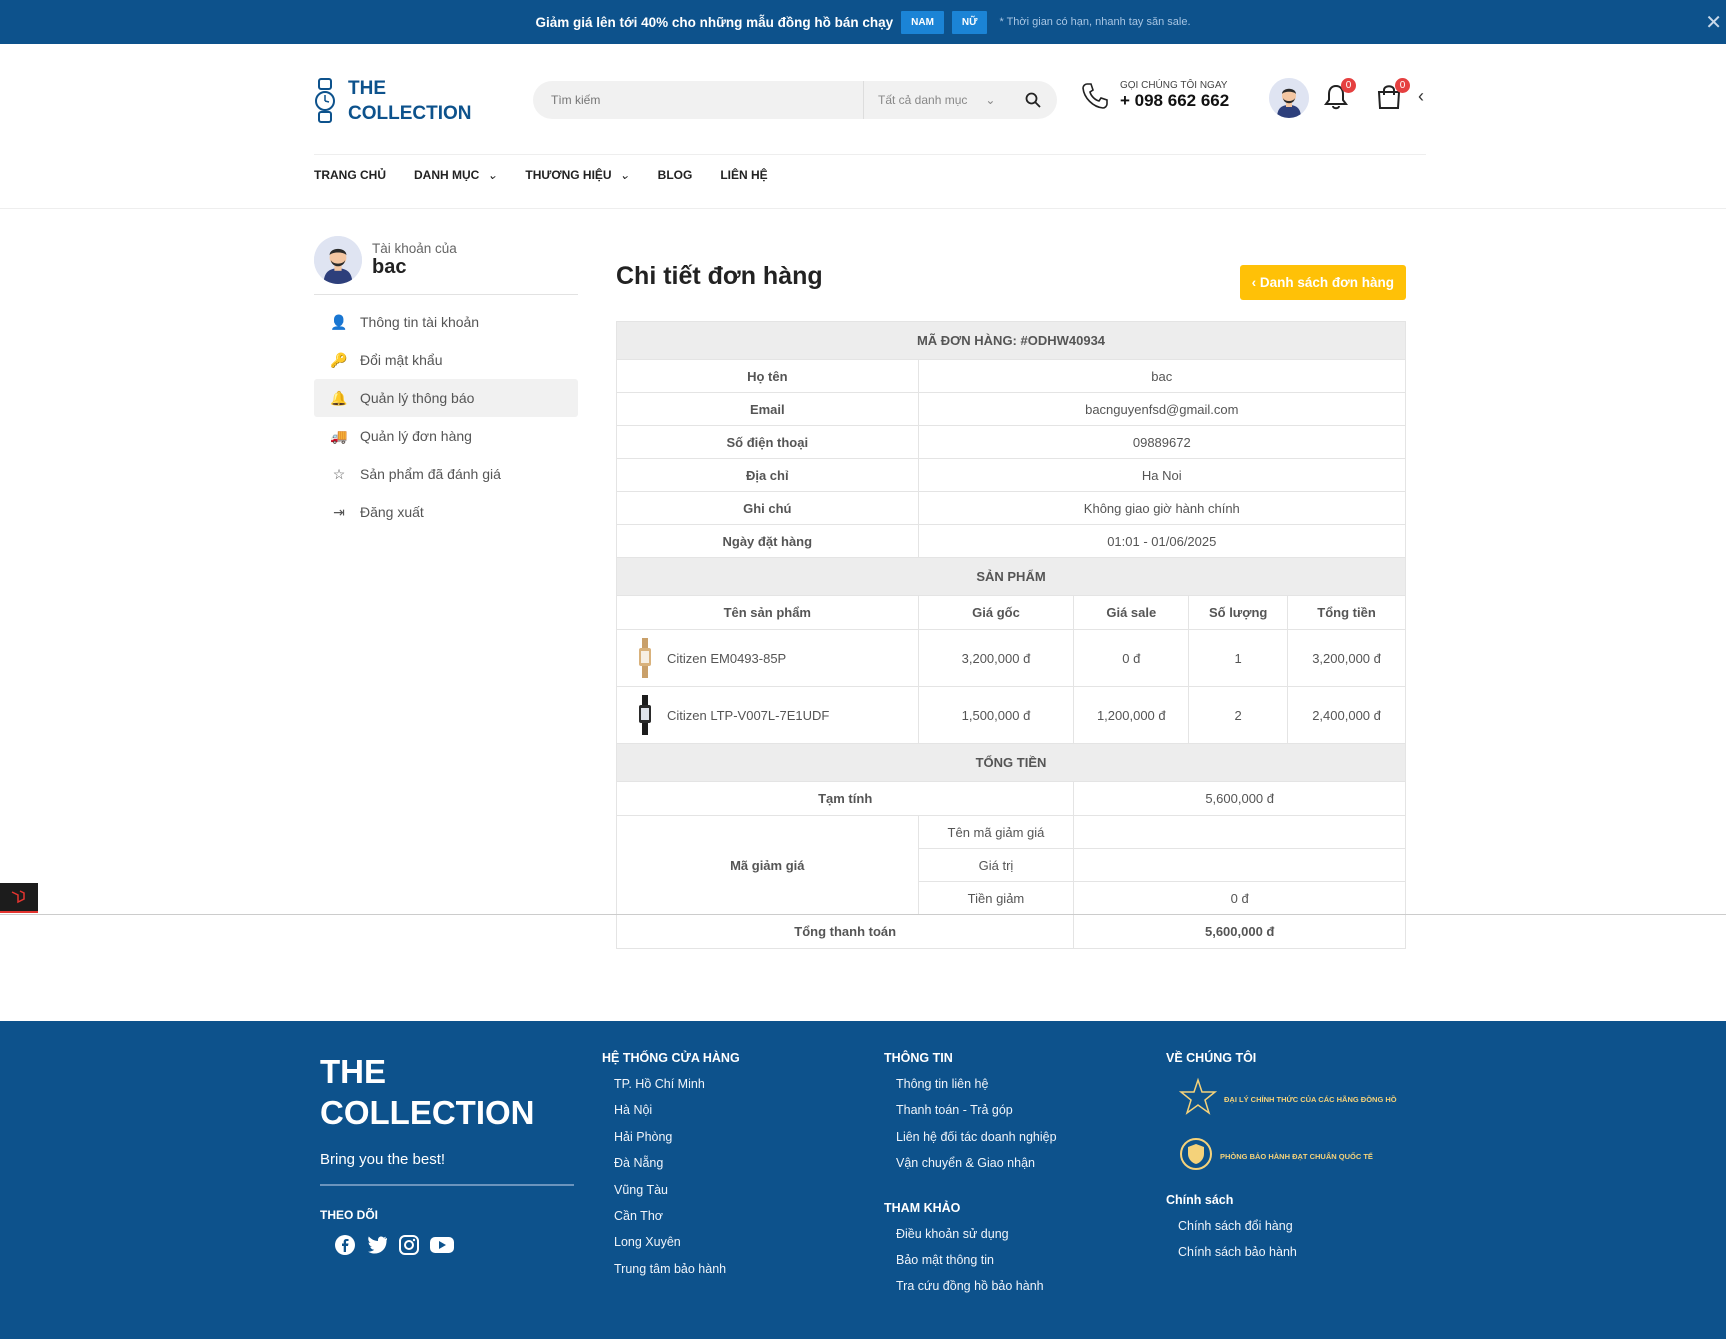 The height and width of the screenshot is (1339, 1726). What do you see at coordinates (1200, 1200) in the screenshot?
I see `policy-title: Chính sách` at bounding box center [1200, 1200].